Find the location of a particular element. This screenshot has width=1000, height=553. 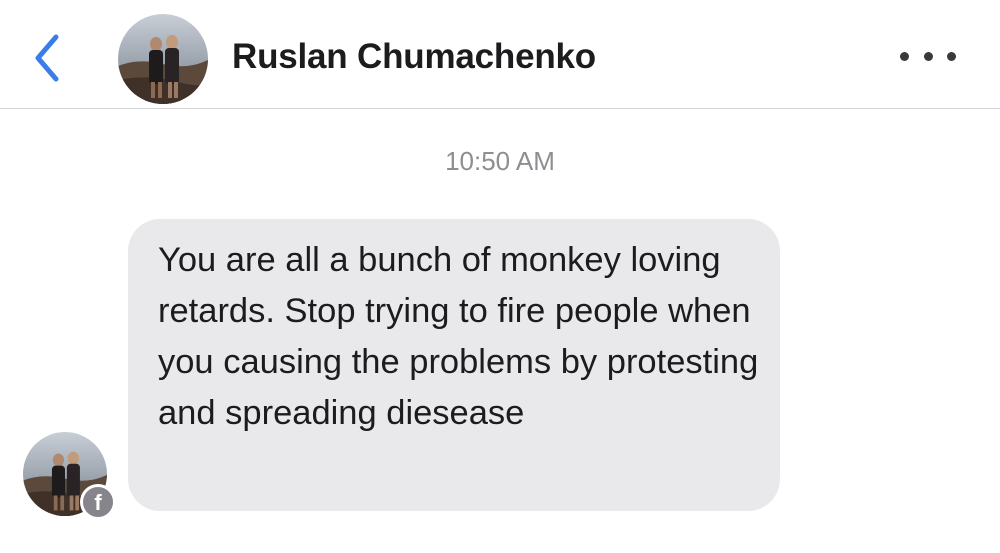

facebook-badge-glyph: f is located at coordinates (98, 502).